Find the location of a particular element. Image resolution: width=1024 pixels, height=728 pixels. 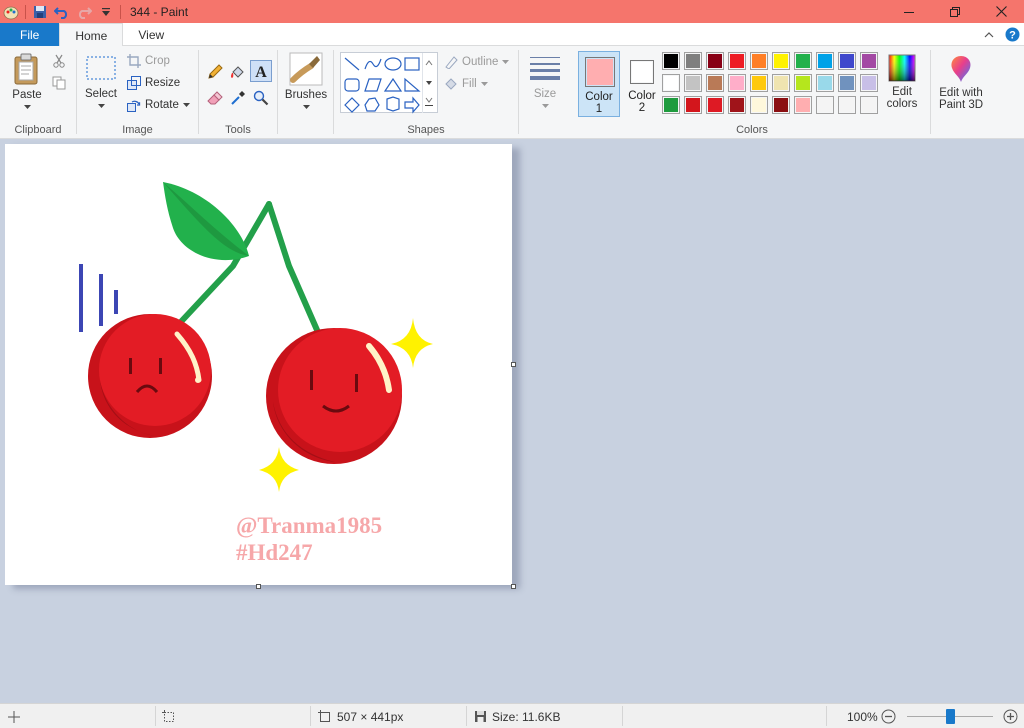

restore-button is located at coordinates (955, 11).